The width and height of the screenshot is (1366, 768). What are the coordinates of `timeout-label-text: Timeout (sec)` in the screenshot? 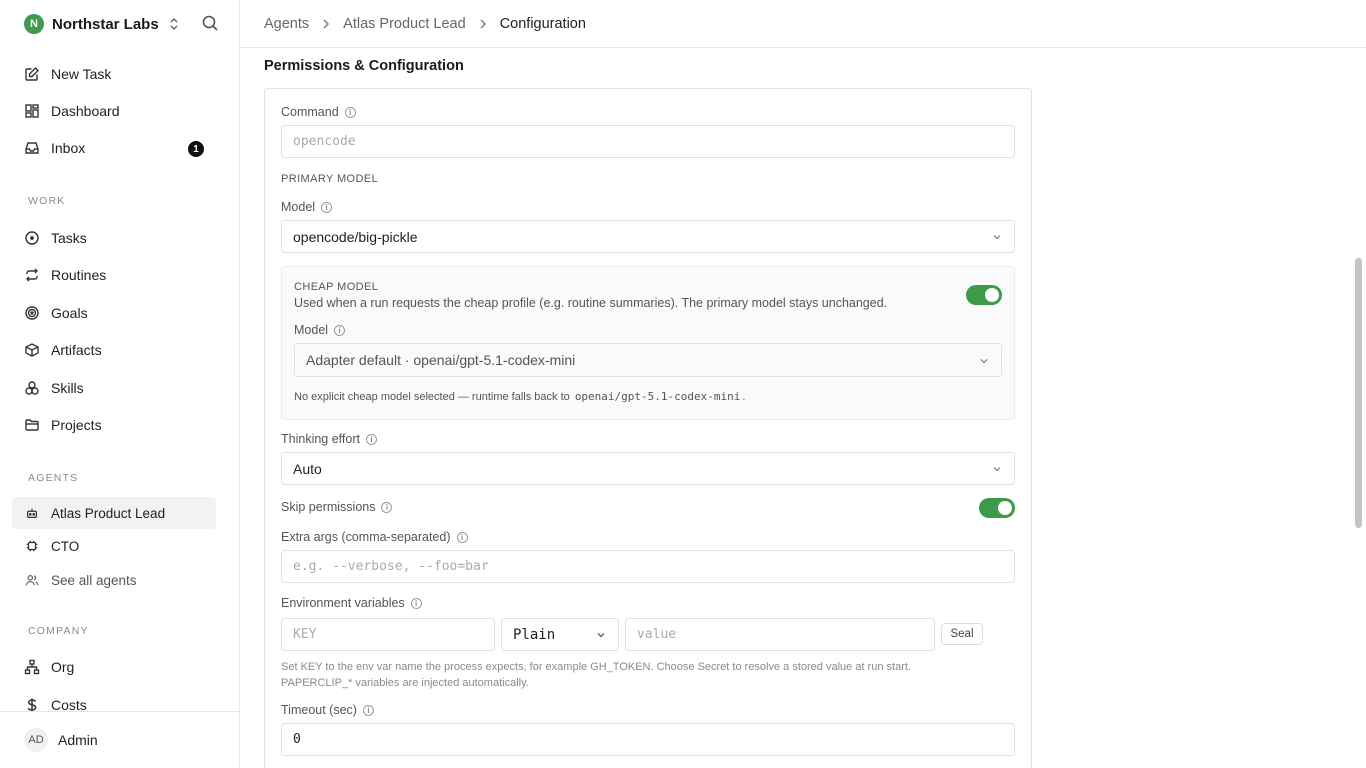 It's located at (319, 710).